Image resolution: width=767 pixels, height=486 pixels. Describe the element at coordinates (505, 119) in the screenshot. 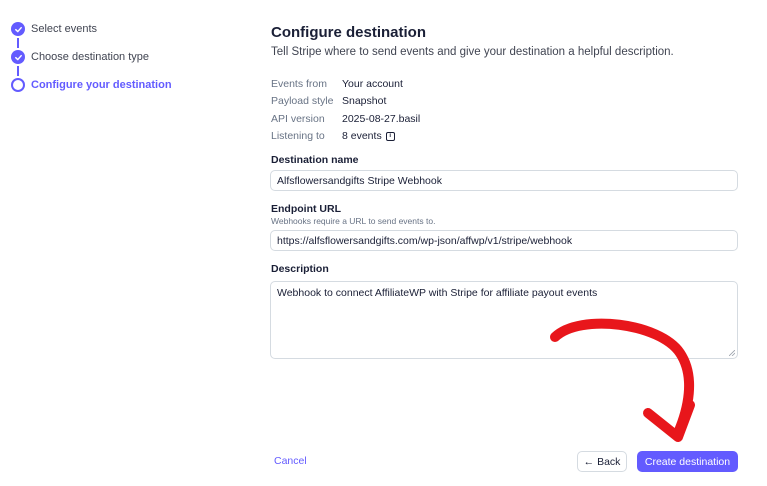

I see `meta-row-api-version: API version 2025-08-27.basil` at that location.